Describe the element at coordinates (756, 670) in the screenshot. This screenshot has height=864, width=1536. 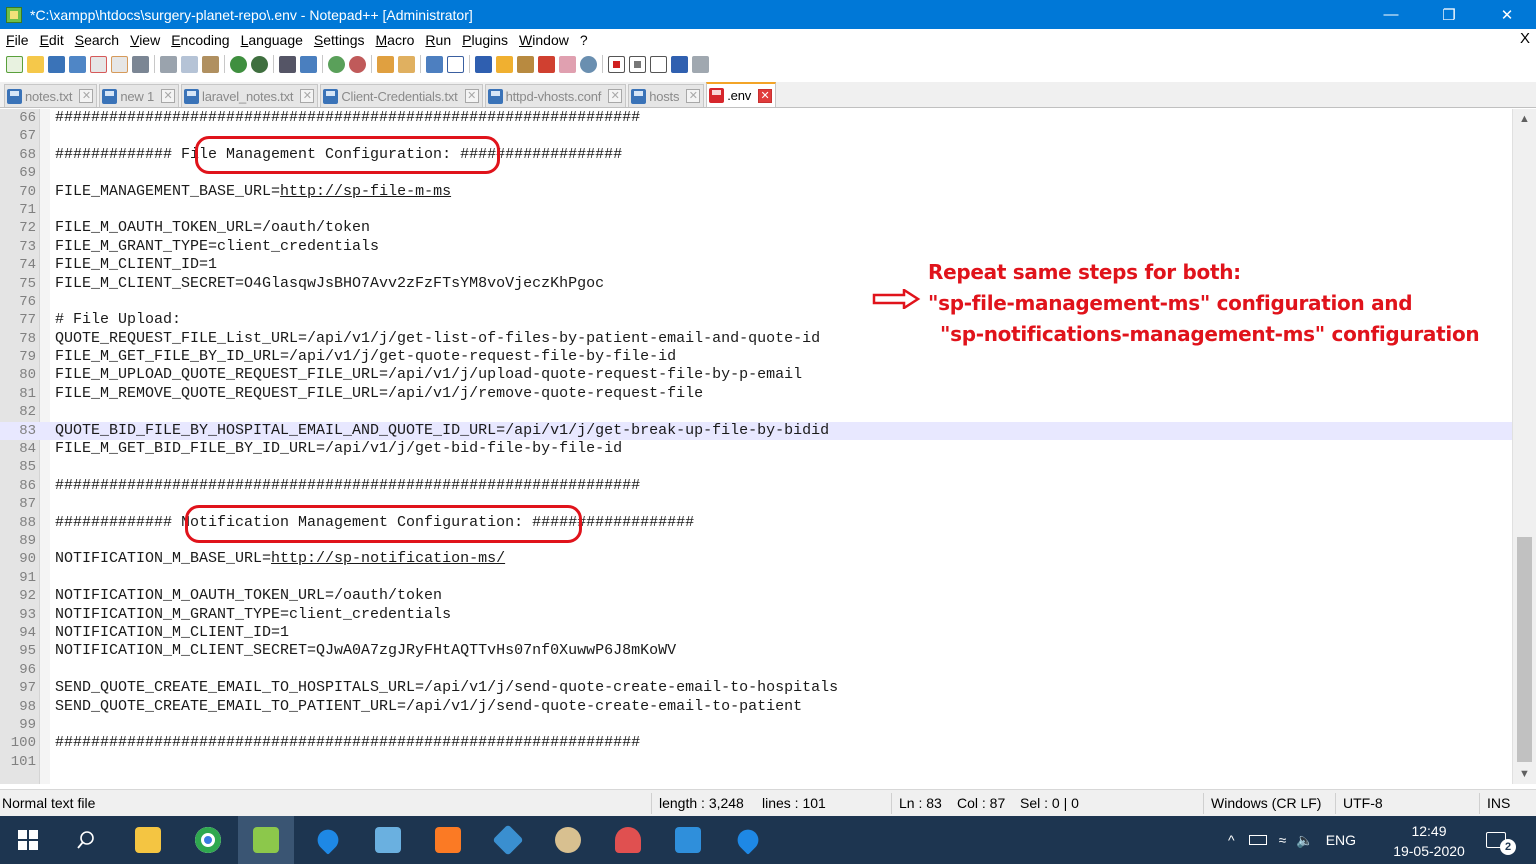
I see `editor-line: 96` at that location.